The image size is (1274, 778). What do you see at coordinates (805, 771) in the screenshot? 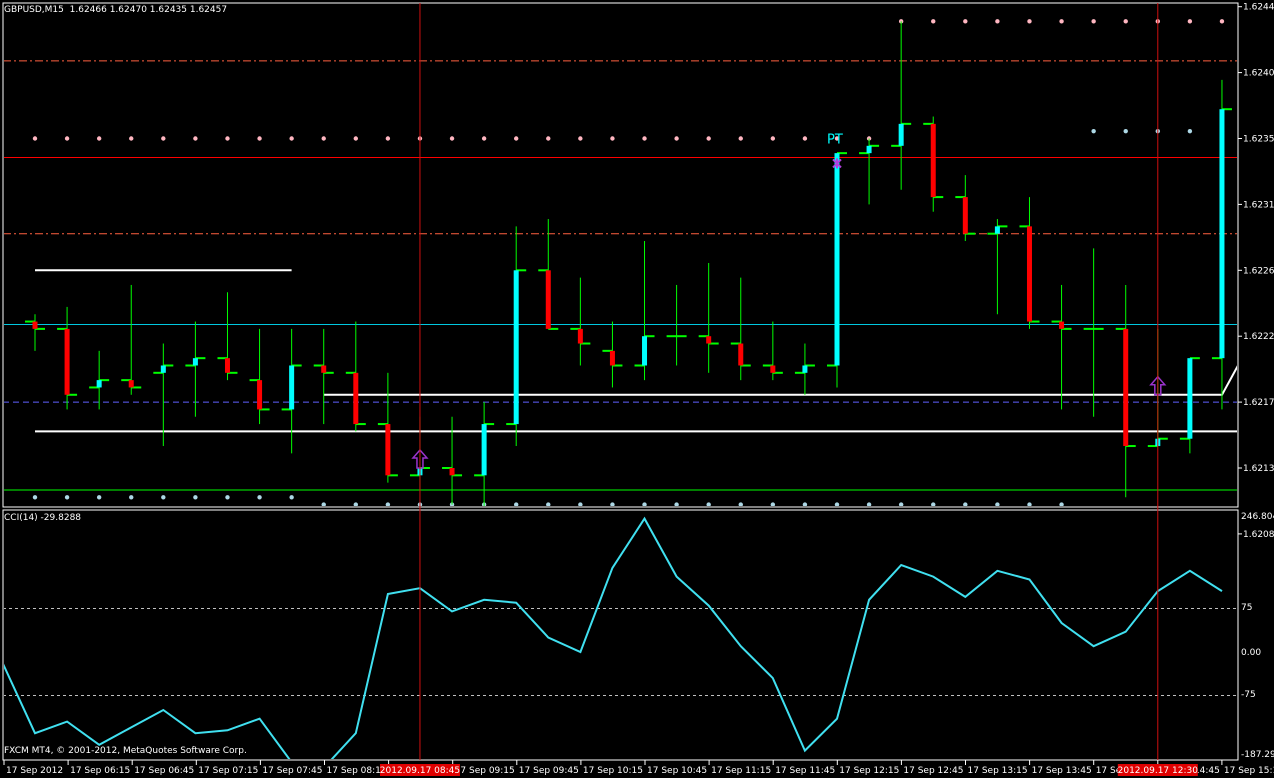
I see `time-axis-label: 17 Sep 11:45` at bounding box center [805, 771].